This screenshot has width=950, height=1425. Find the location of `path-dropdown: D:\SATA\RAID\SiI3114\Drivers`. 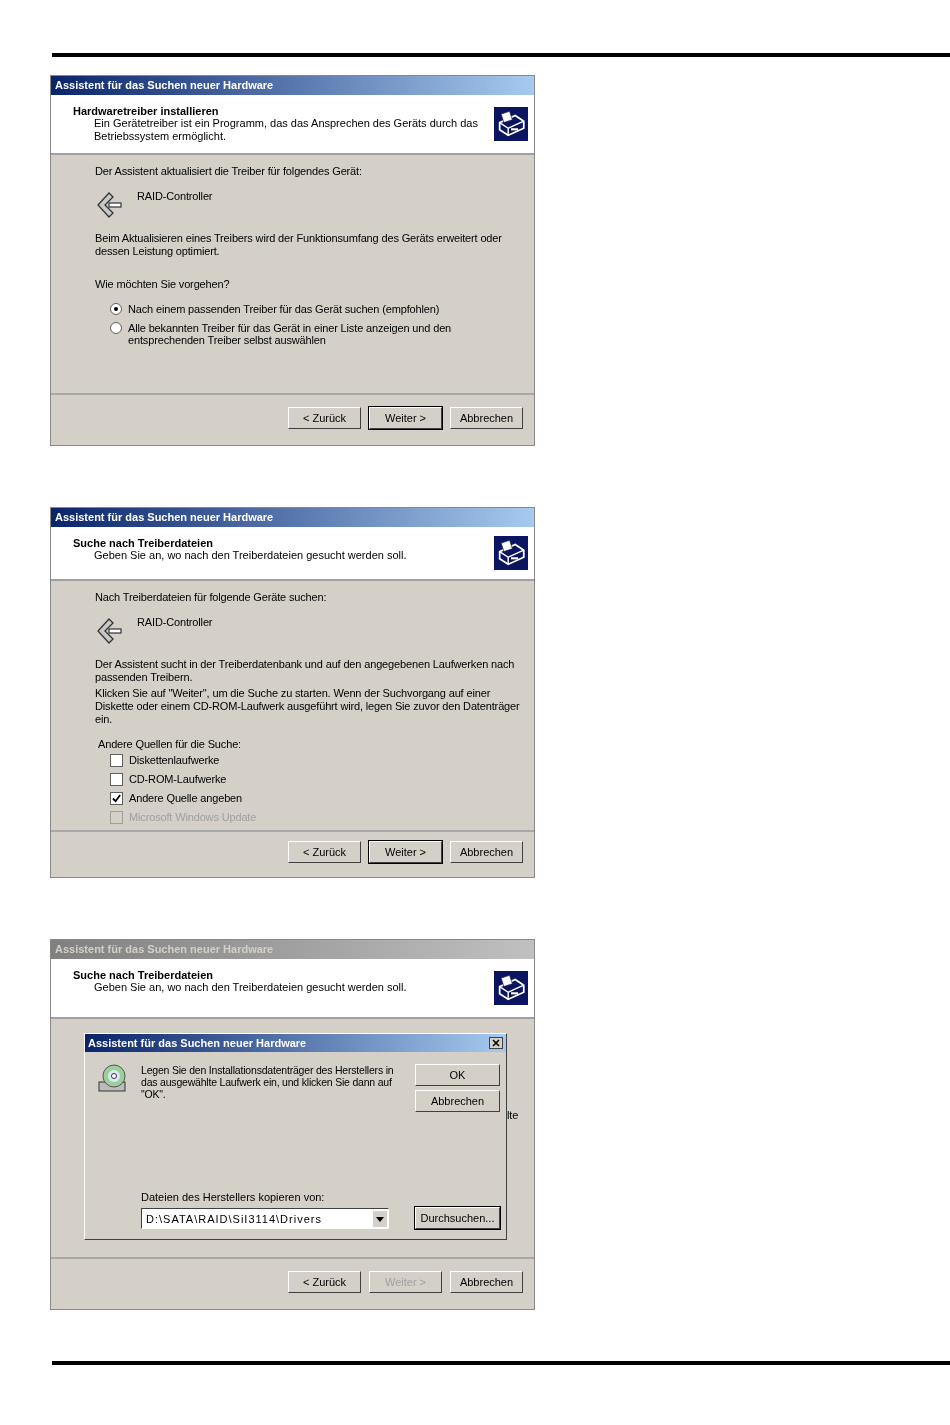

path-dropdown: D:\SATA\RAID\SiI3114\Drivers is located at coordinates (265, 1218).